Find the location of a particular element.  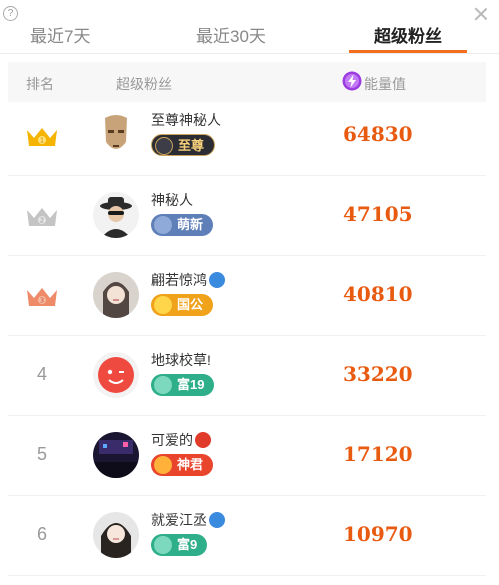

fan-name: 神秘人 is located at coordinates (172, 200).